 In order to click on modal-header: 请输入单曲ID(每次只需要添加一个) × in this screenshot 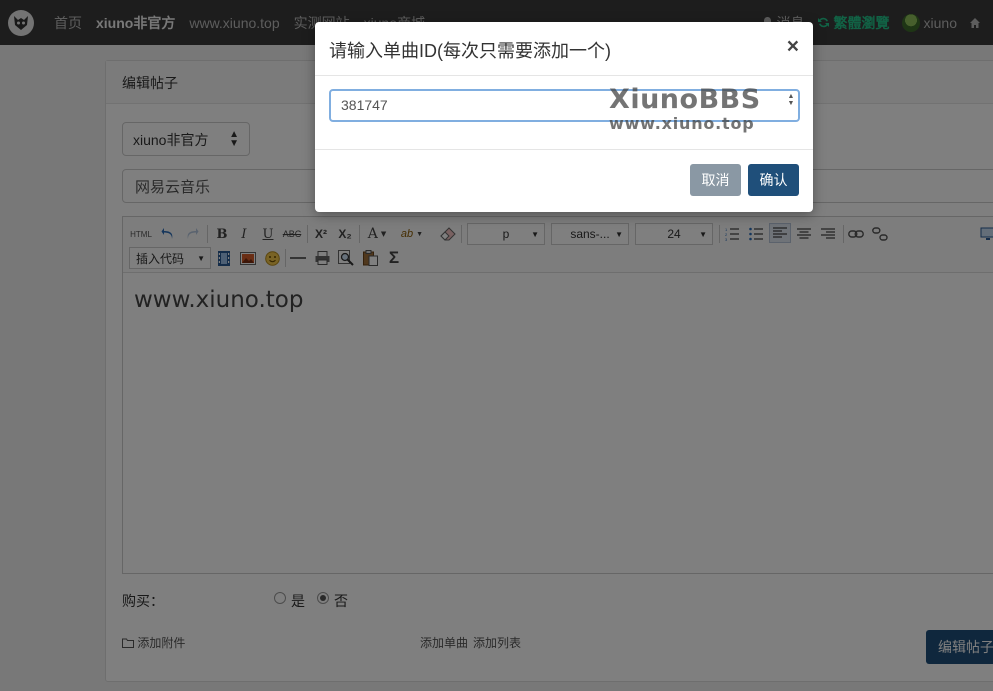, I will do `click(564, 49)`.